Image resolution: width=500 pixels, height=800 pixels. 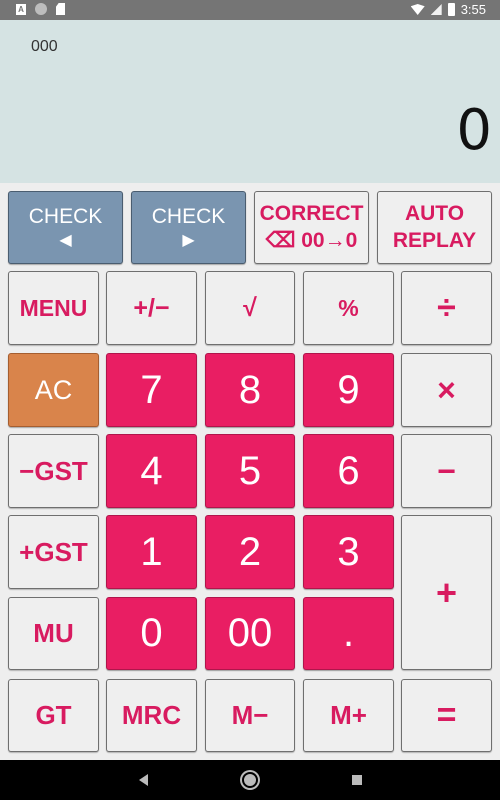 I want to click on memory-plus-button: M+, so click(x=348, y=715).